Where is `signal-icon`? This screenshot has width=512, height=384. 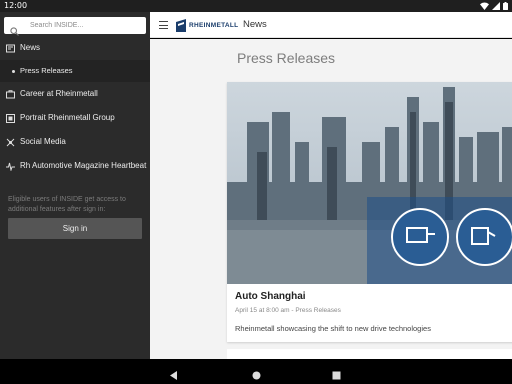 signal-icon is located at coordinates (496, 6).